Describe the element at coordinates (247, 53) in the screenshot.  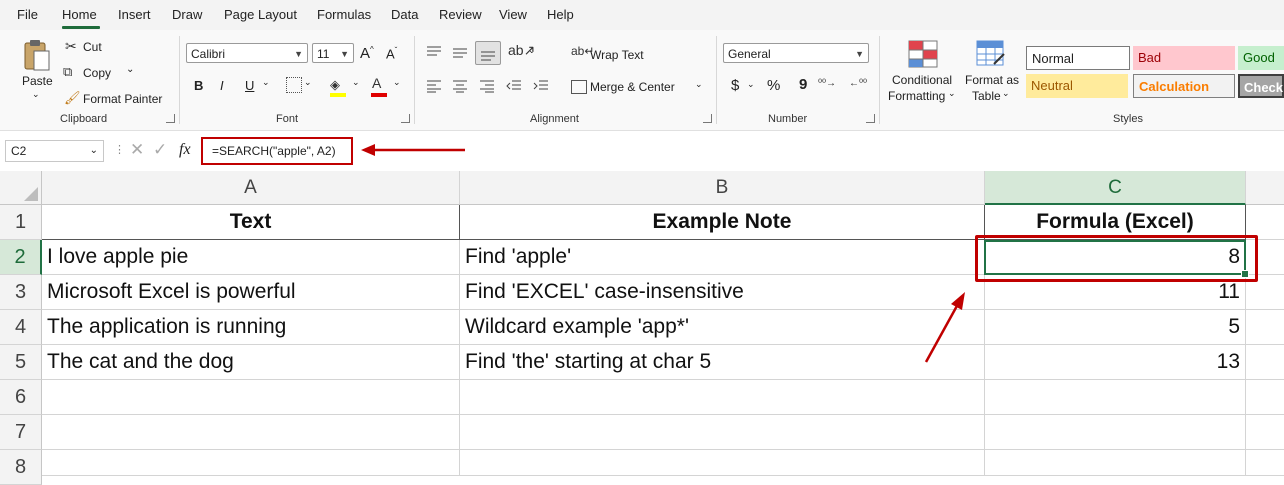
I see `font-name-select: Calibri ▼` at that location.